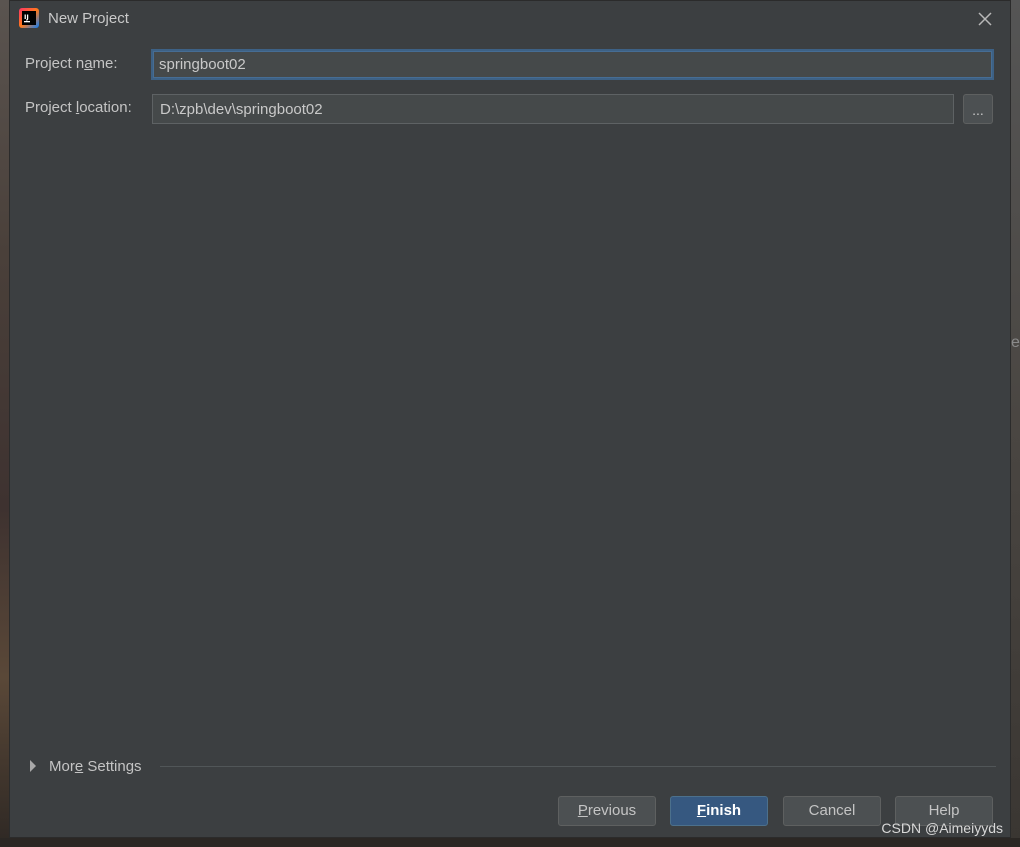 The width and height of the screenshot is (1020, 847). What do you see at coordinates (88, 18) in the screenshot?
I see `dialog-title: New Project` at bounding box center [88, 18].